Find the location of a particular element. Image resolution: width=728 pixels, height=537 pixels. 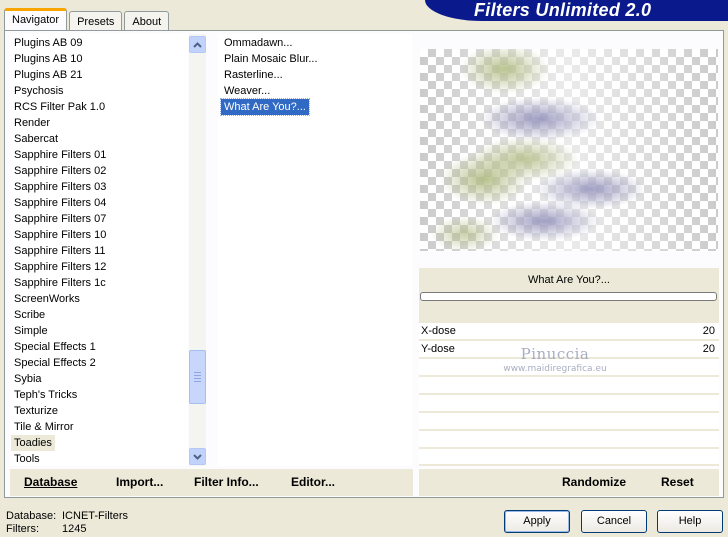

scroll-down-button is located at coordinates (197, 456).